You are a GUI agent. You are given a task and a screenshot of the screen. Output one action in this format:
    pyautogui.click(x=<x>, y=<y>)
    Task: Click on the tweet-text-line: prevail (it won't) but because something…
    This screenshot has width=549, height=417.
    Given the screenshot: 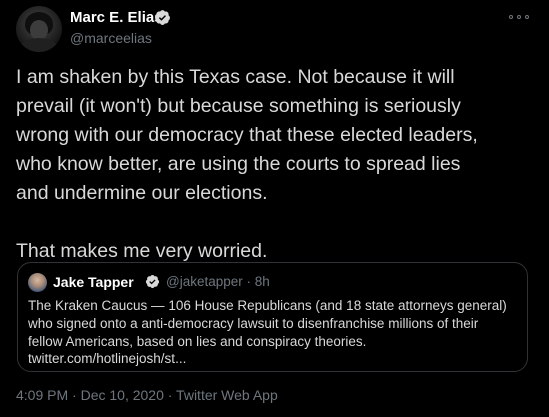 What is the action you would take?
    pyautogui.click(x=238, y=106)
    